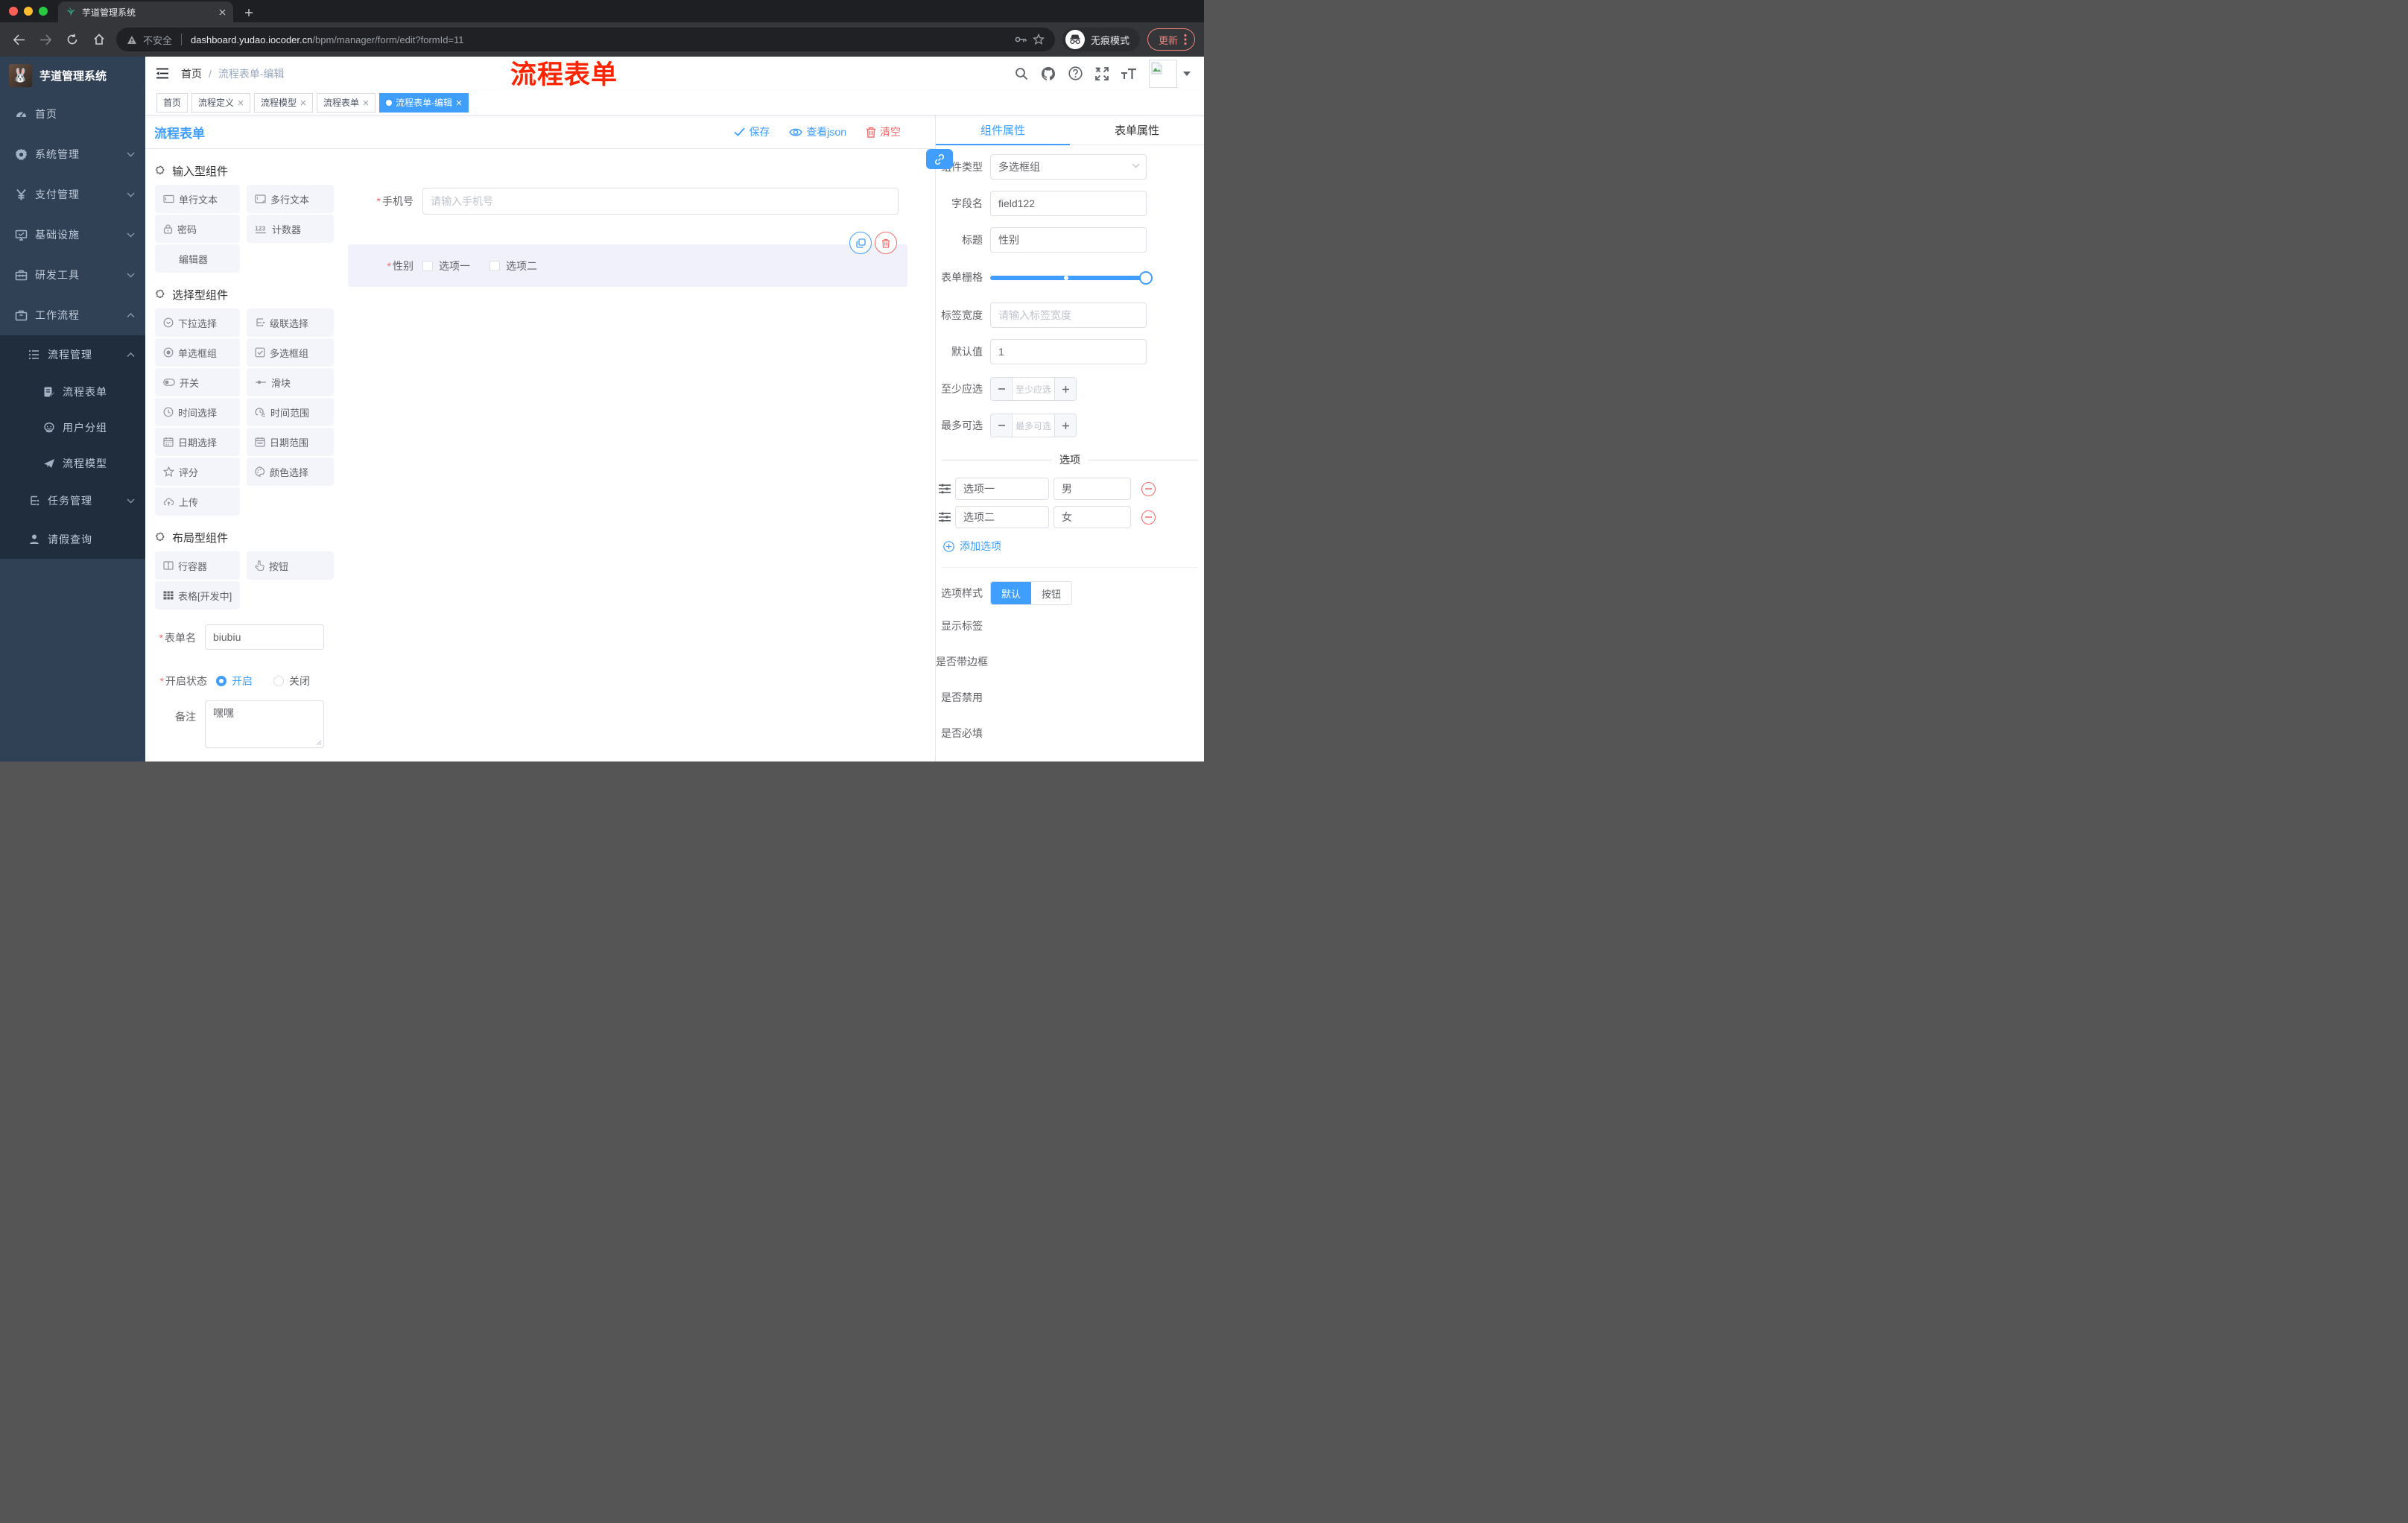 The width and height of the screenshot is (2408, 1523). I want to click on sidebar-item-system: 系统管理, so click(72, 154).